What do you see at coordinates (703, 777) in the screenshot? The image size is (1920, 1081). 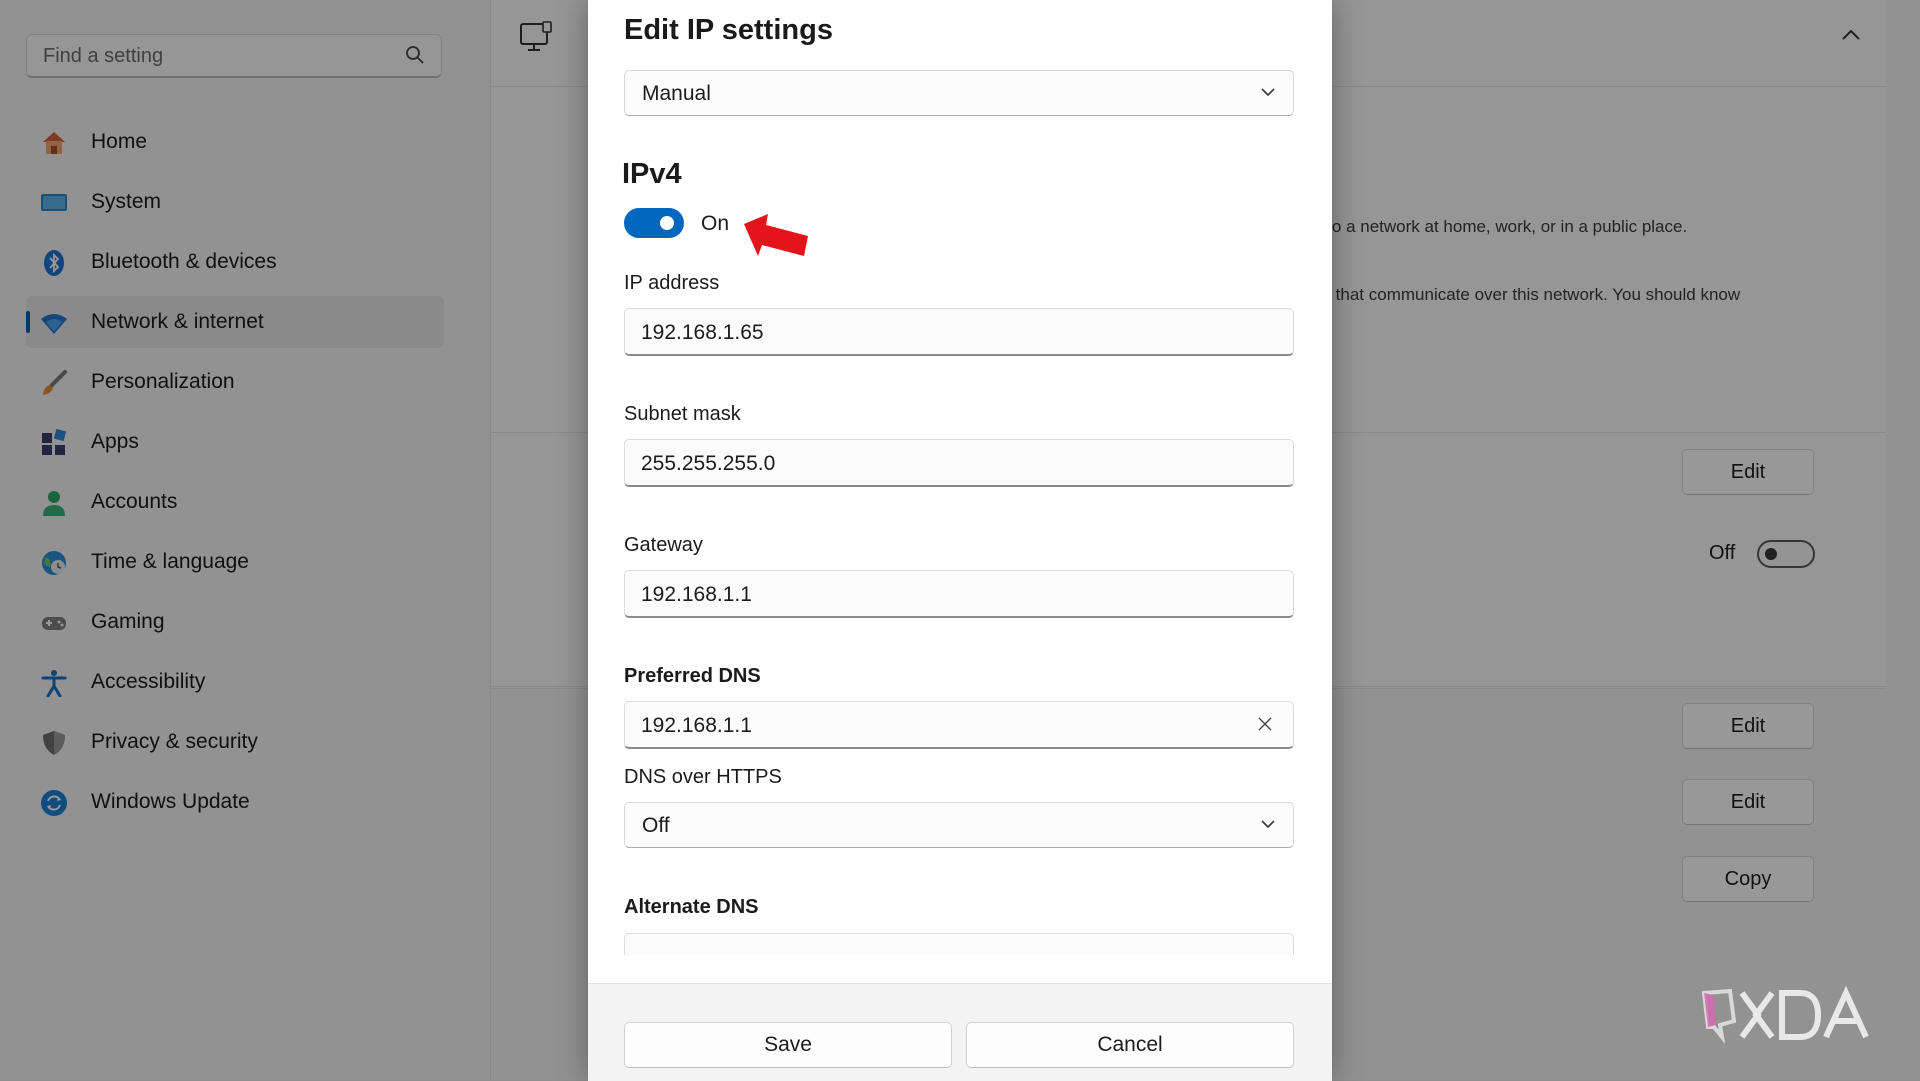 I see `dns-over-https-label: DNS over HTTPS` at bounding box center [703, 777].